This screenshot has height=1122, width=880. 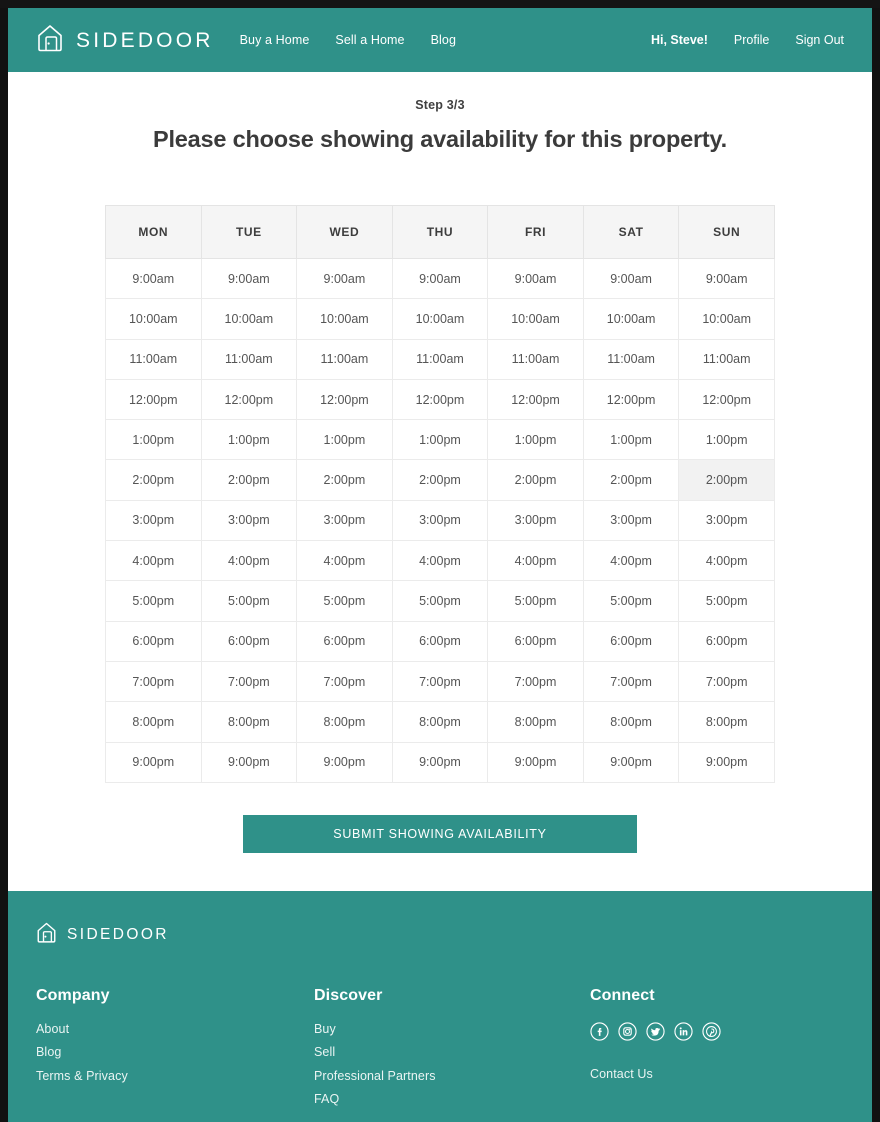 What do you see at coordinates (153, 641) in the screenshot?
I see `slot-cell-mon-6:00pm: 6:00pm` at bounding box center [153, 641].